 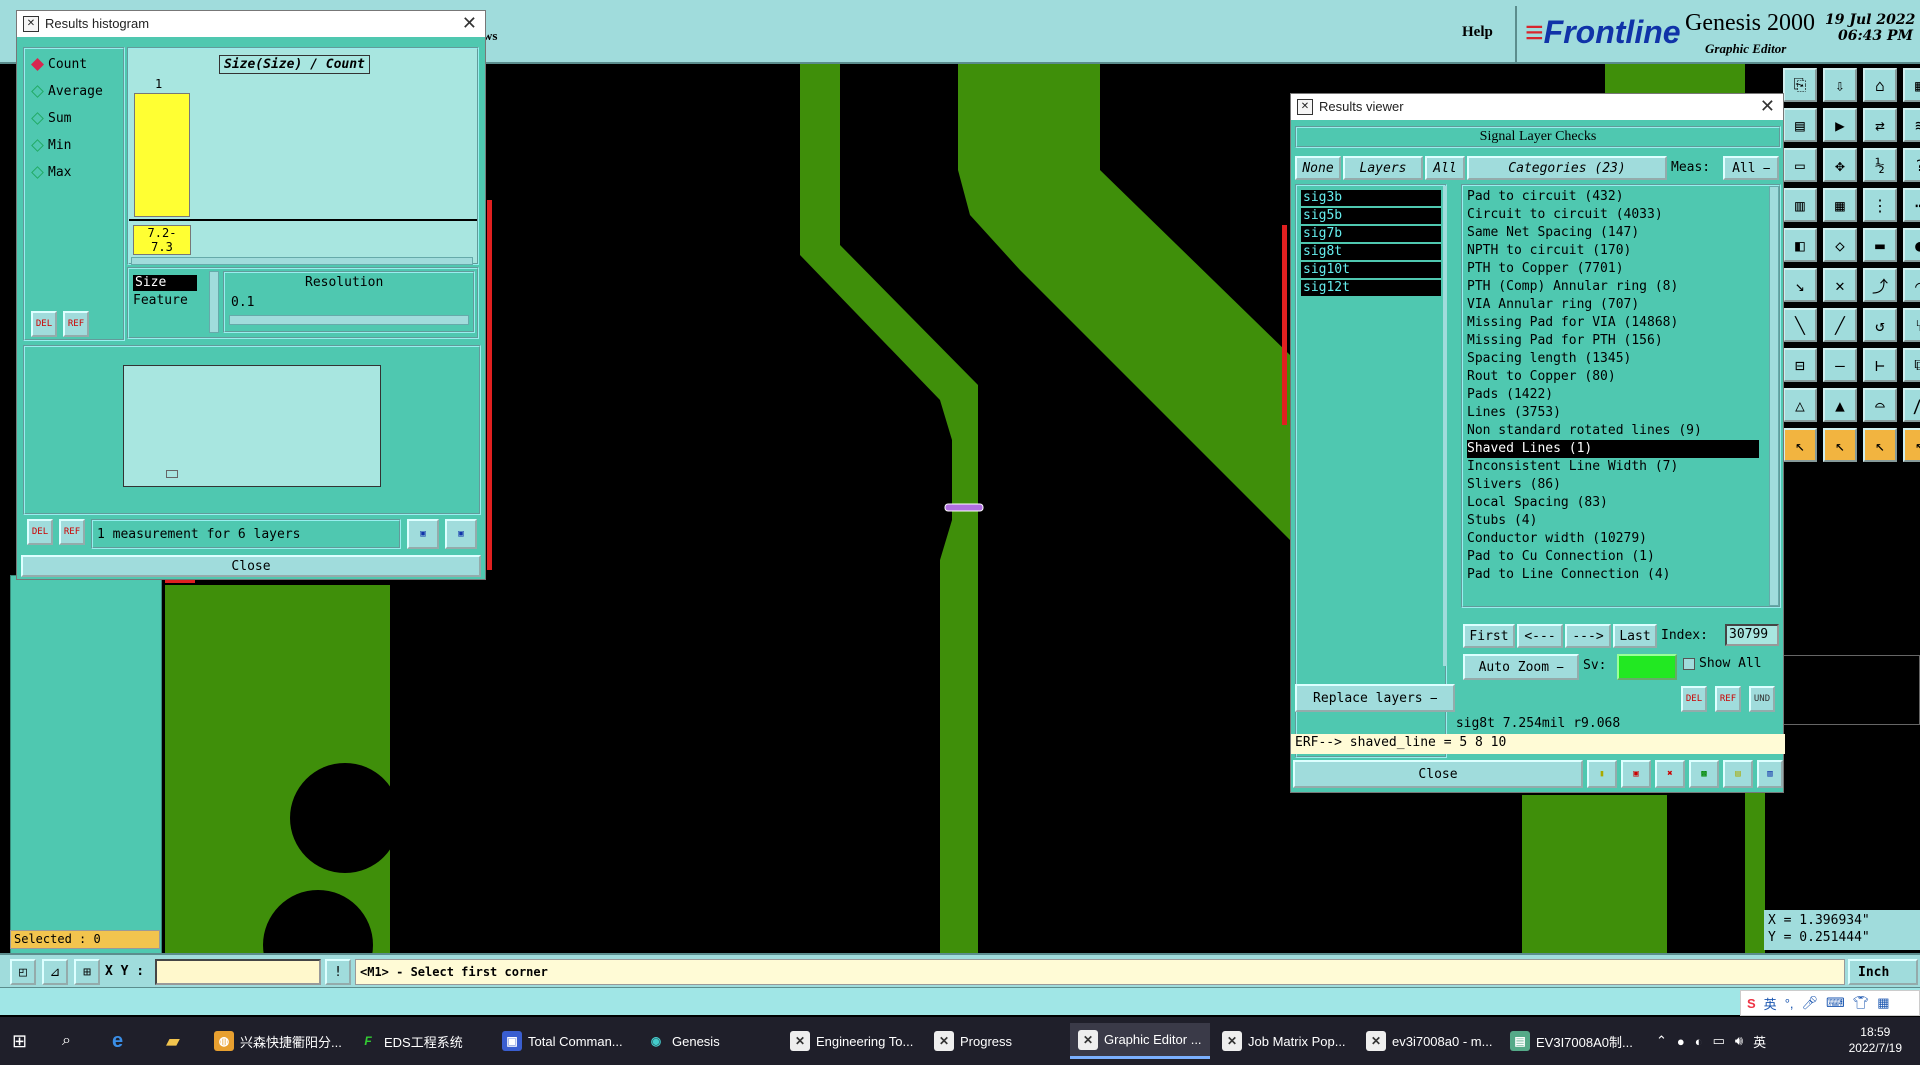 What do you see at coordinates (1880, 325) in the screenshot?
I see `curve-tool-icon: ↺` at bounding box center [1880, 325].